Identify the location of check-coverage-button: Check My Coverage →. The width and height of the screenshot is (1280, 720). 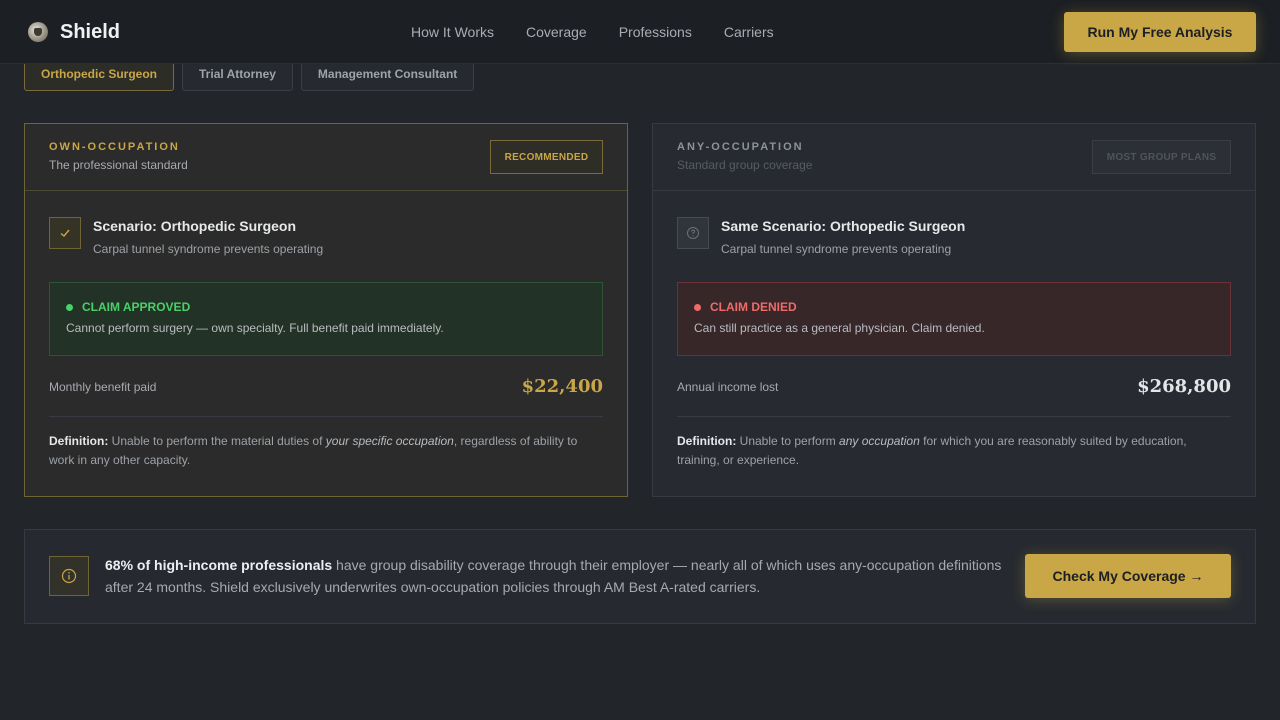
(1128, 576).